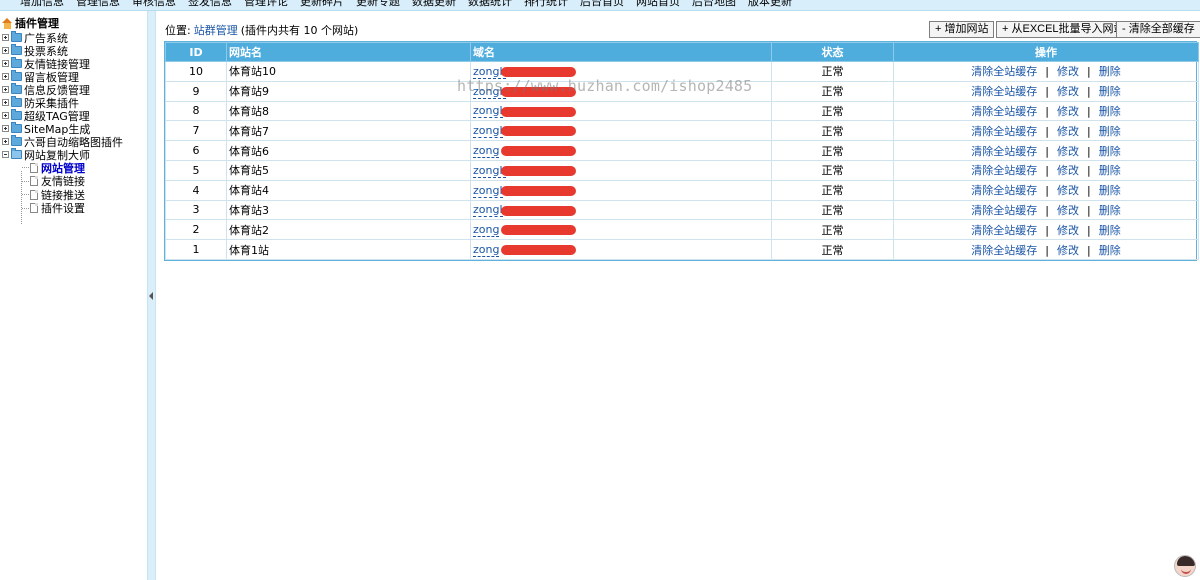  Describe the element at coordinates (832, 210) in the screenshot. I see `cell-status: 正常` at that location.